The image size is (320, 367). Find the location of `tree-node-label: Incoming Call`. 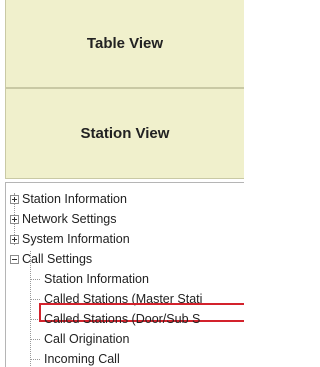

tree-node-label: Incoming Call is located at coordinates (82, 359).